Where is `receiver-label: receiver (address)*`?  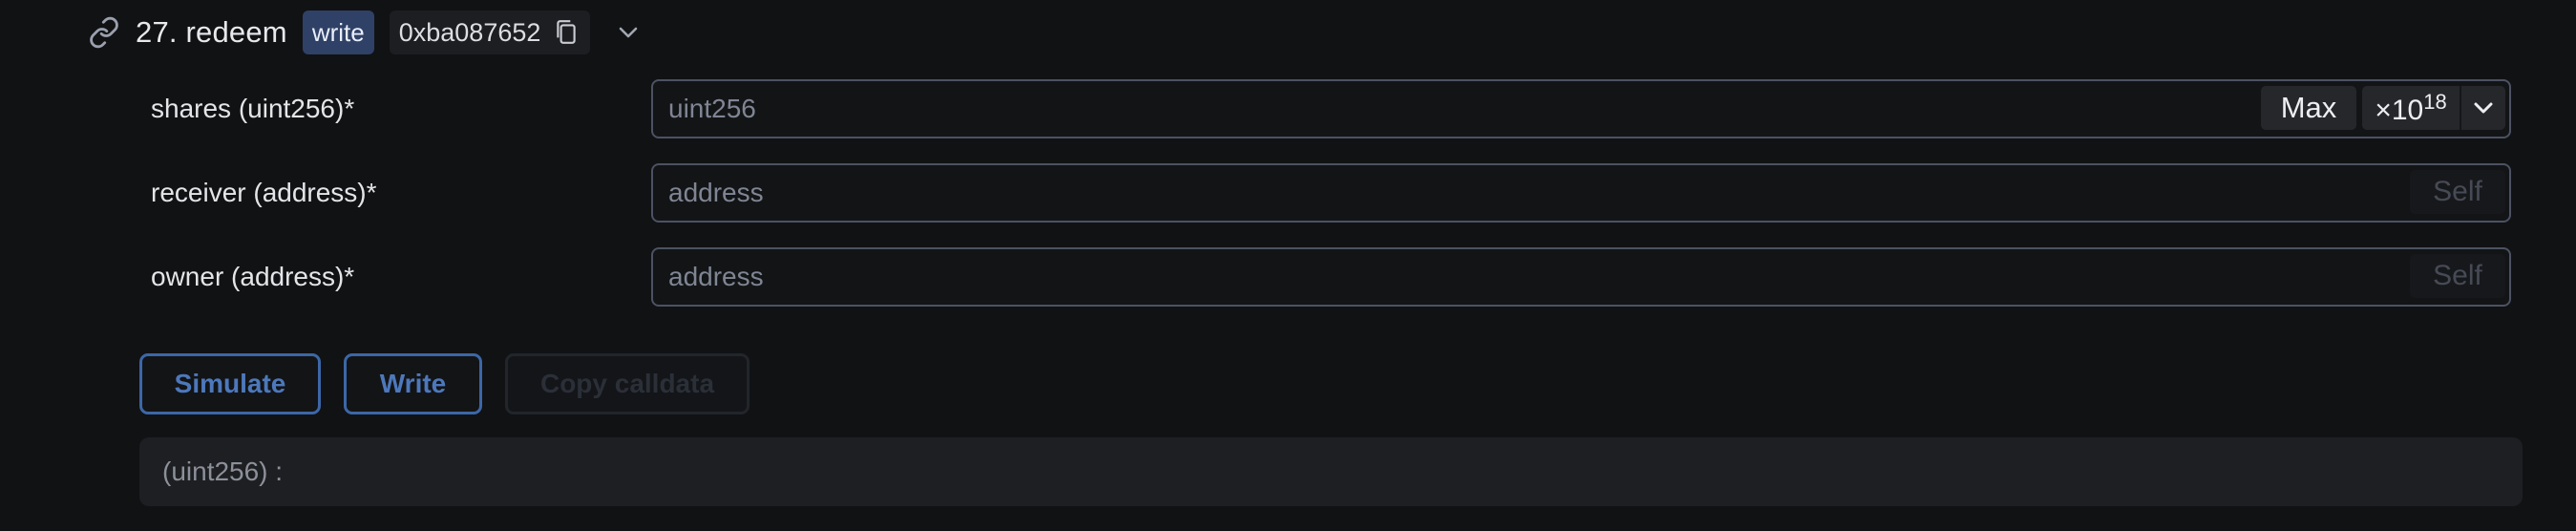 receiver-label: receiver (address)* is located at coordinates (264, 192).